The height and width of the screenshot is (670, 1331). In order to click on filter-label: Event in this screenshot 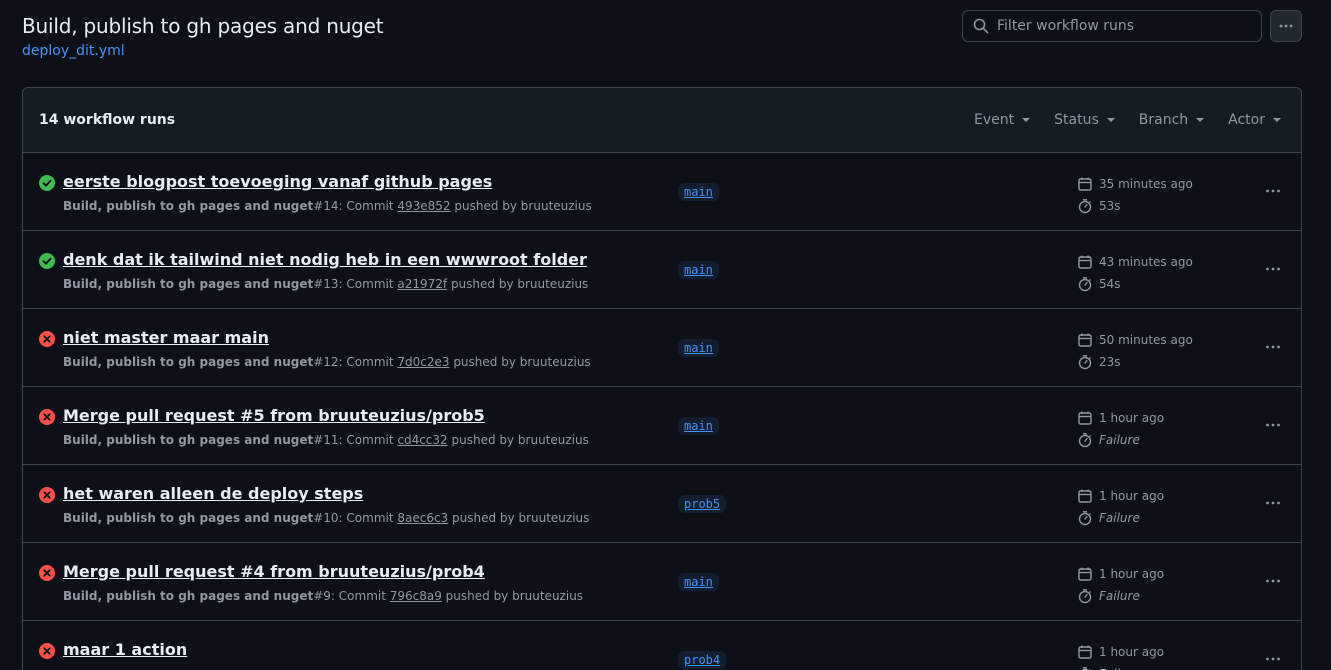, I will do `click(994, 120)`.